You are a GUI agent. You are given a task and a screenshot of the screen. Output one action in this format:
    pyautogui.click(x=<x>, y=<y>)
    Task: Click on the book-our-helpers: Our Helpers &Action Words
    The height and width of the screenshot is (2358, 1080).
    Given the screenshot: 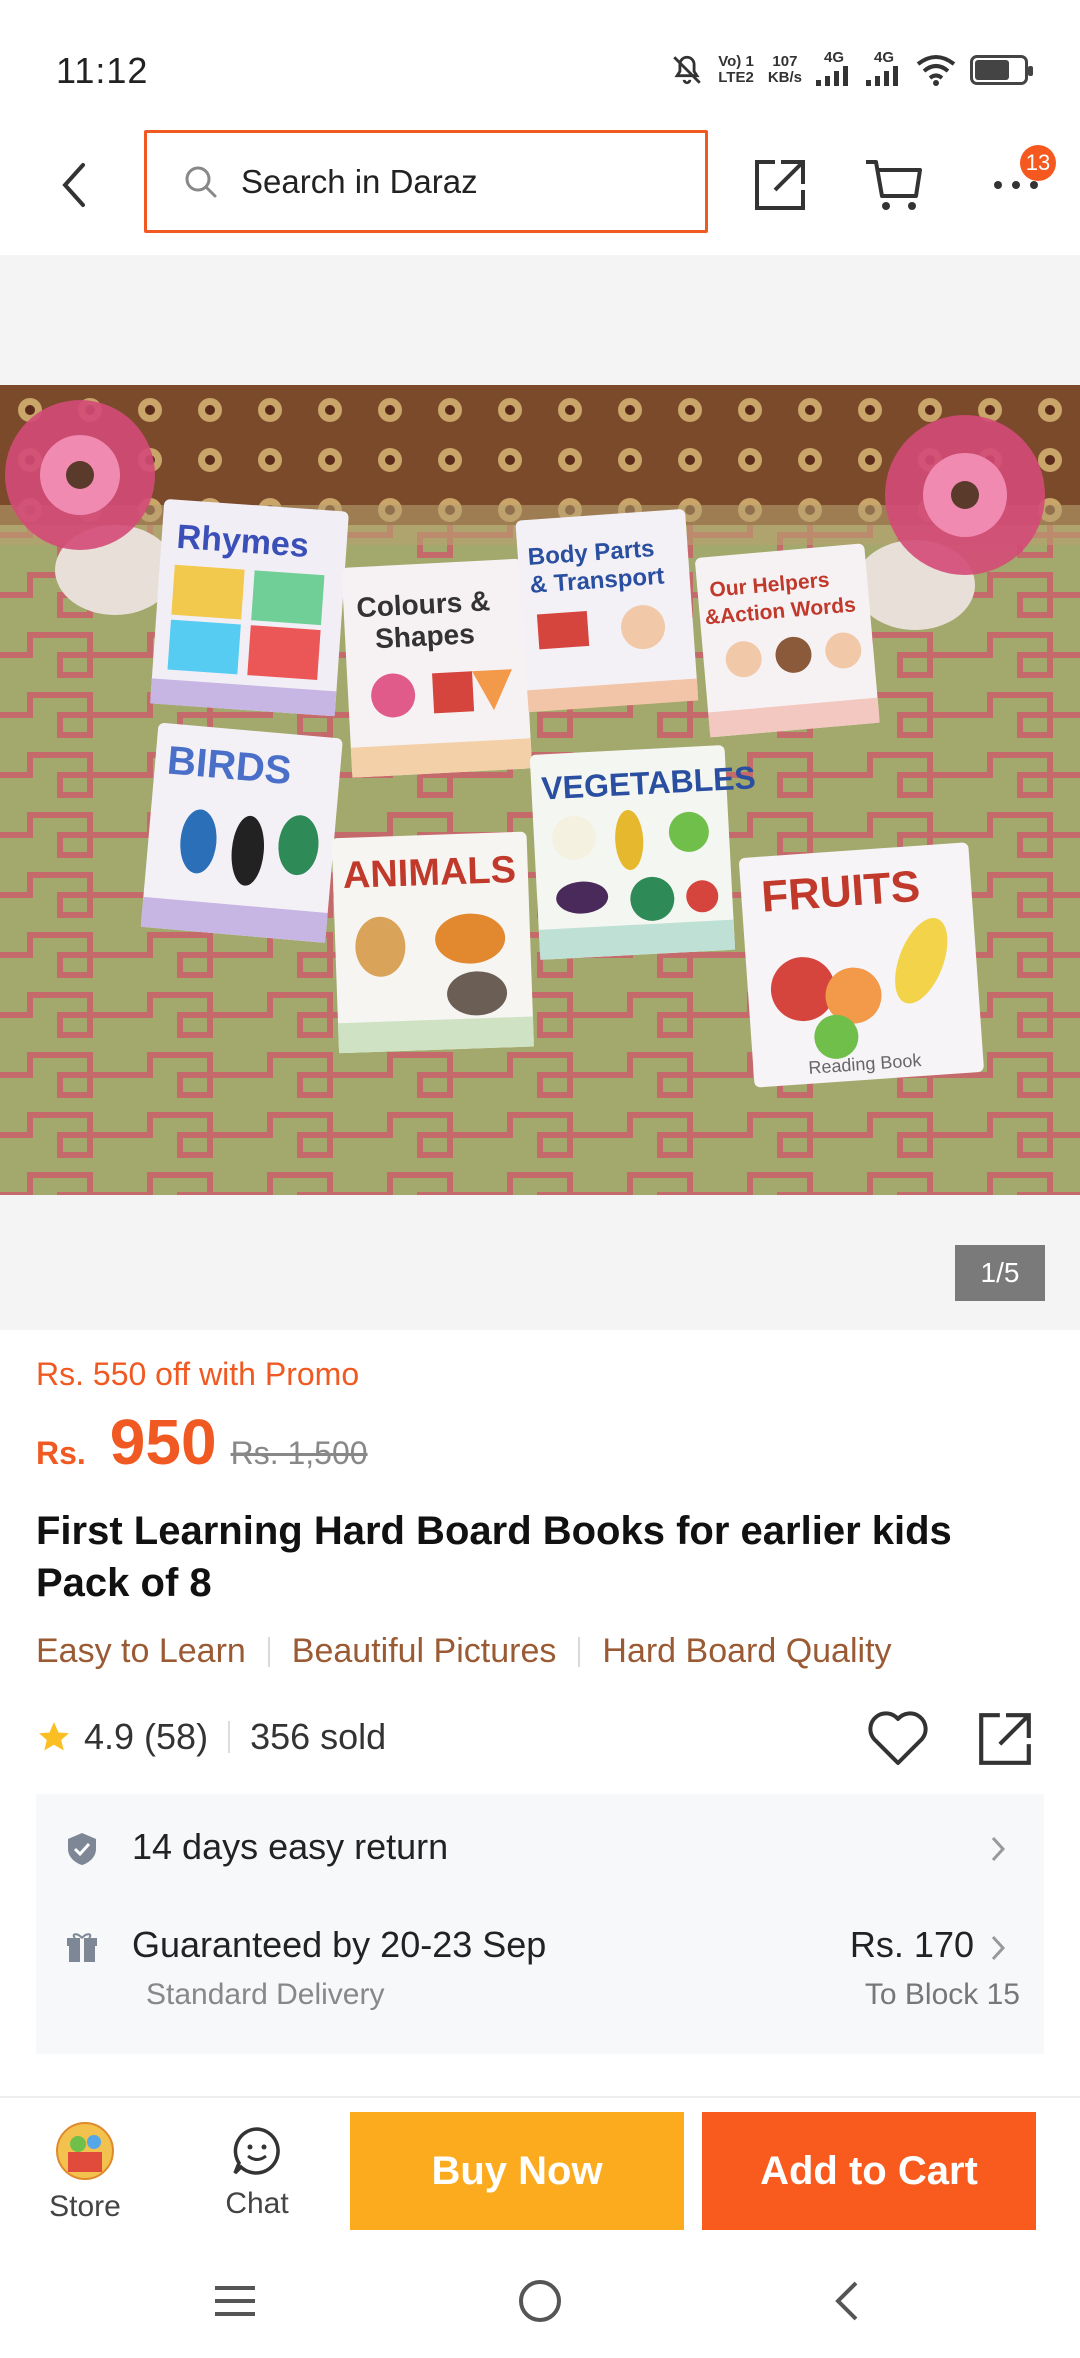 What is the action you would take?
    pyautogui.click(x=787, y=640)
    